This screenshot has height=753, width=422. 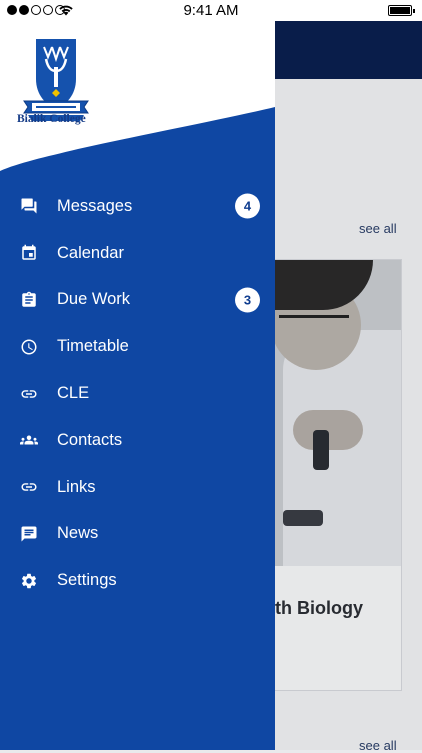 What do you see at coordinates (94, 299) in the screenshot?
I see `menu-item-label: Due Work` at bounding box center [94, 299].